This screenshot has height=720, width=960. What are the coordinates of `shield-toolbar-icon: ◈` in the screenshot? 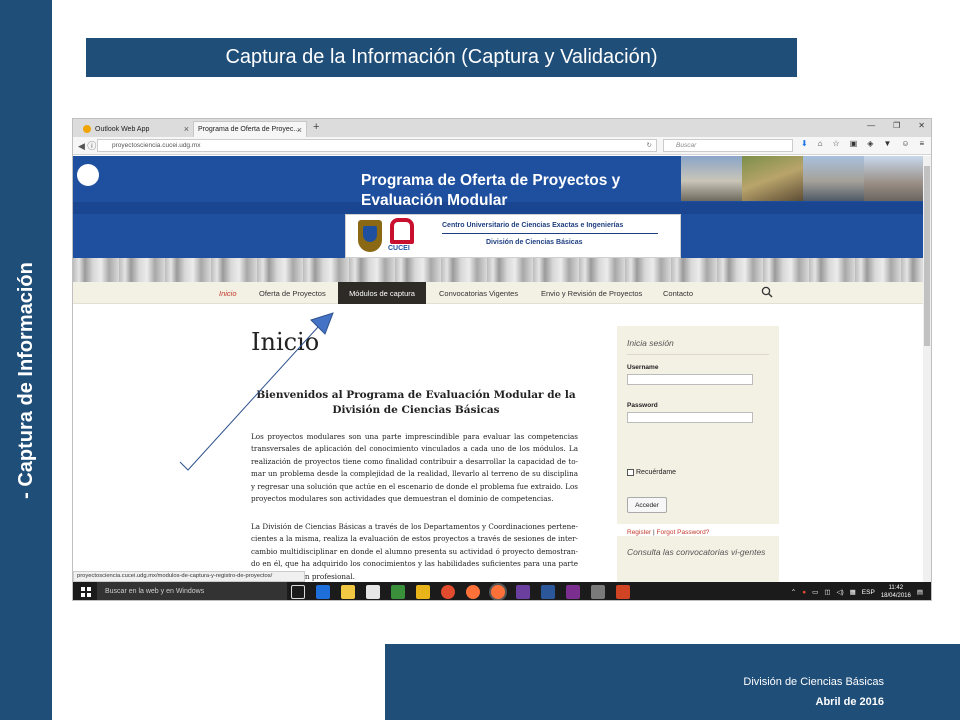 It's located at (870, 143).